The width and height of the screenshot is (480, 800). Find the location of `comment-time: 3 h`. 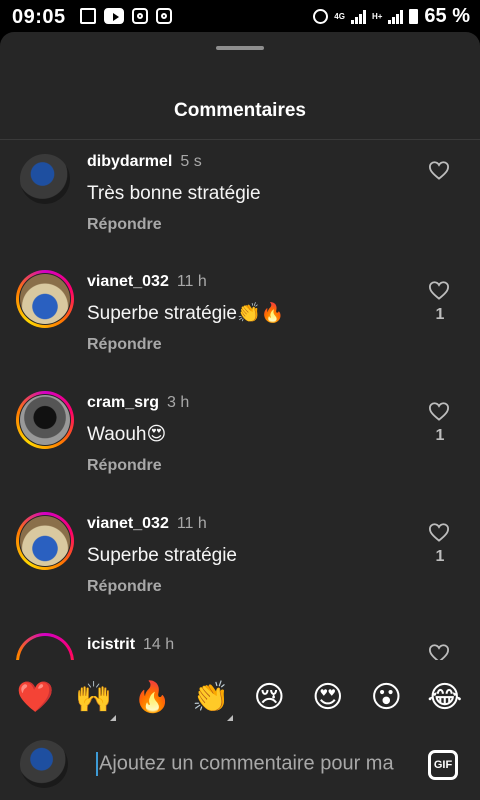

comment-time: 3 h is located at coordinates (178, 402).